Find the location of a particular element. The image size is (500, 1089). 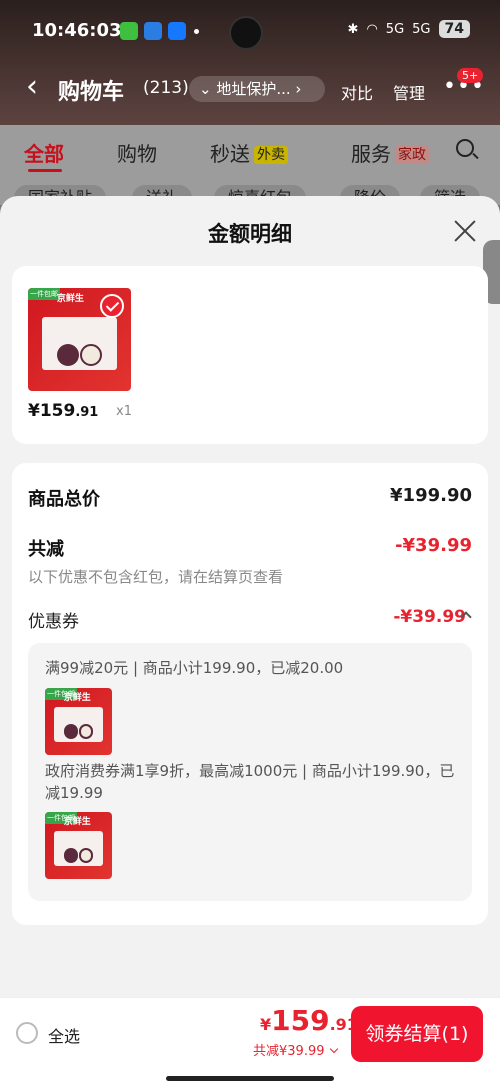

status-icons: ✱ ◠ 5G 5G 74 is located at coordinates (409, 29).